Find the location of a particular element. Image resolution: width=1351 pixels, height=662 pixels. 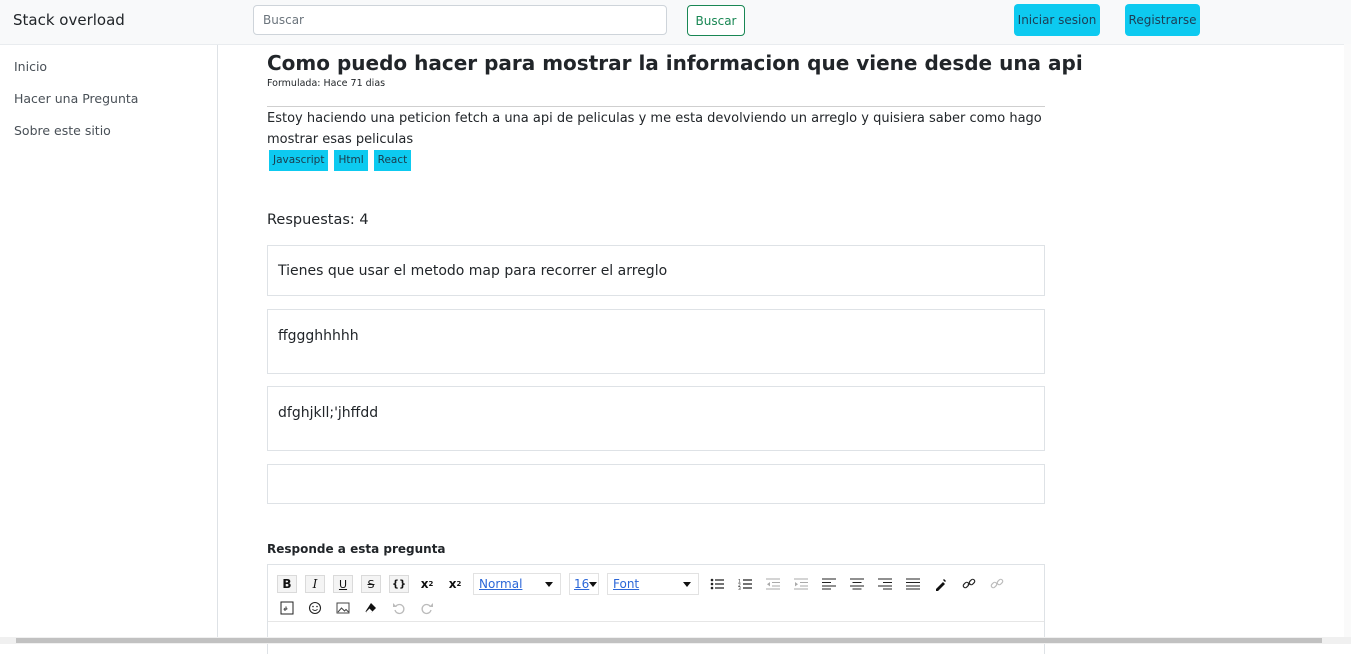

horizontal-scrollbar is located at coordinates (675, 640).